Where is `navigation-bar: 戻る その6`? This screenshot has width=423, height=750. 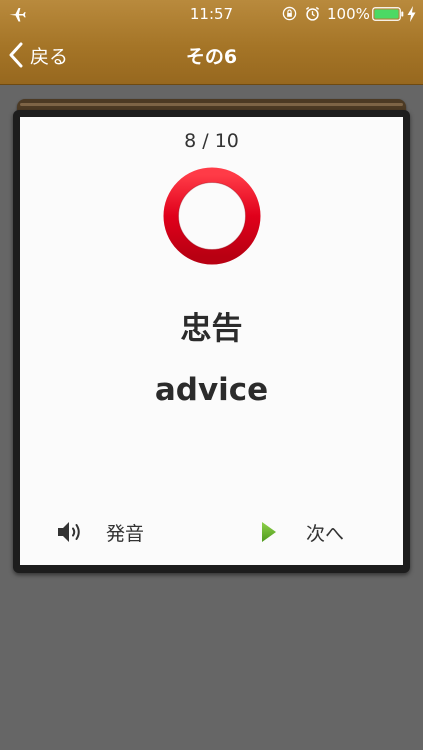 navigation-bar: 戻る その6 is located at coordinates (211, 56).